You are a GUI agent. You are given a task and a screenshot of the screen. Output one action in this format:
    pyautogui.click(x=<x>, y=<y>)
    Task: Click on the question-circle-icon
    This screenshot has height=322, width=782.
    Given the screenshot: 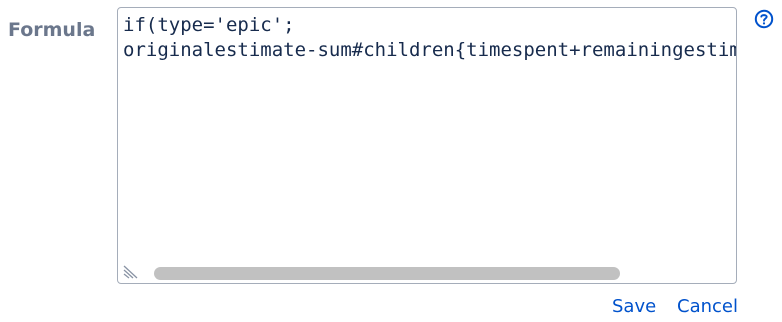 What is the action you would take?
    pyautogui.click(x=764, y=19)
    